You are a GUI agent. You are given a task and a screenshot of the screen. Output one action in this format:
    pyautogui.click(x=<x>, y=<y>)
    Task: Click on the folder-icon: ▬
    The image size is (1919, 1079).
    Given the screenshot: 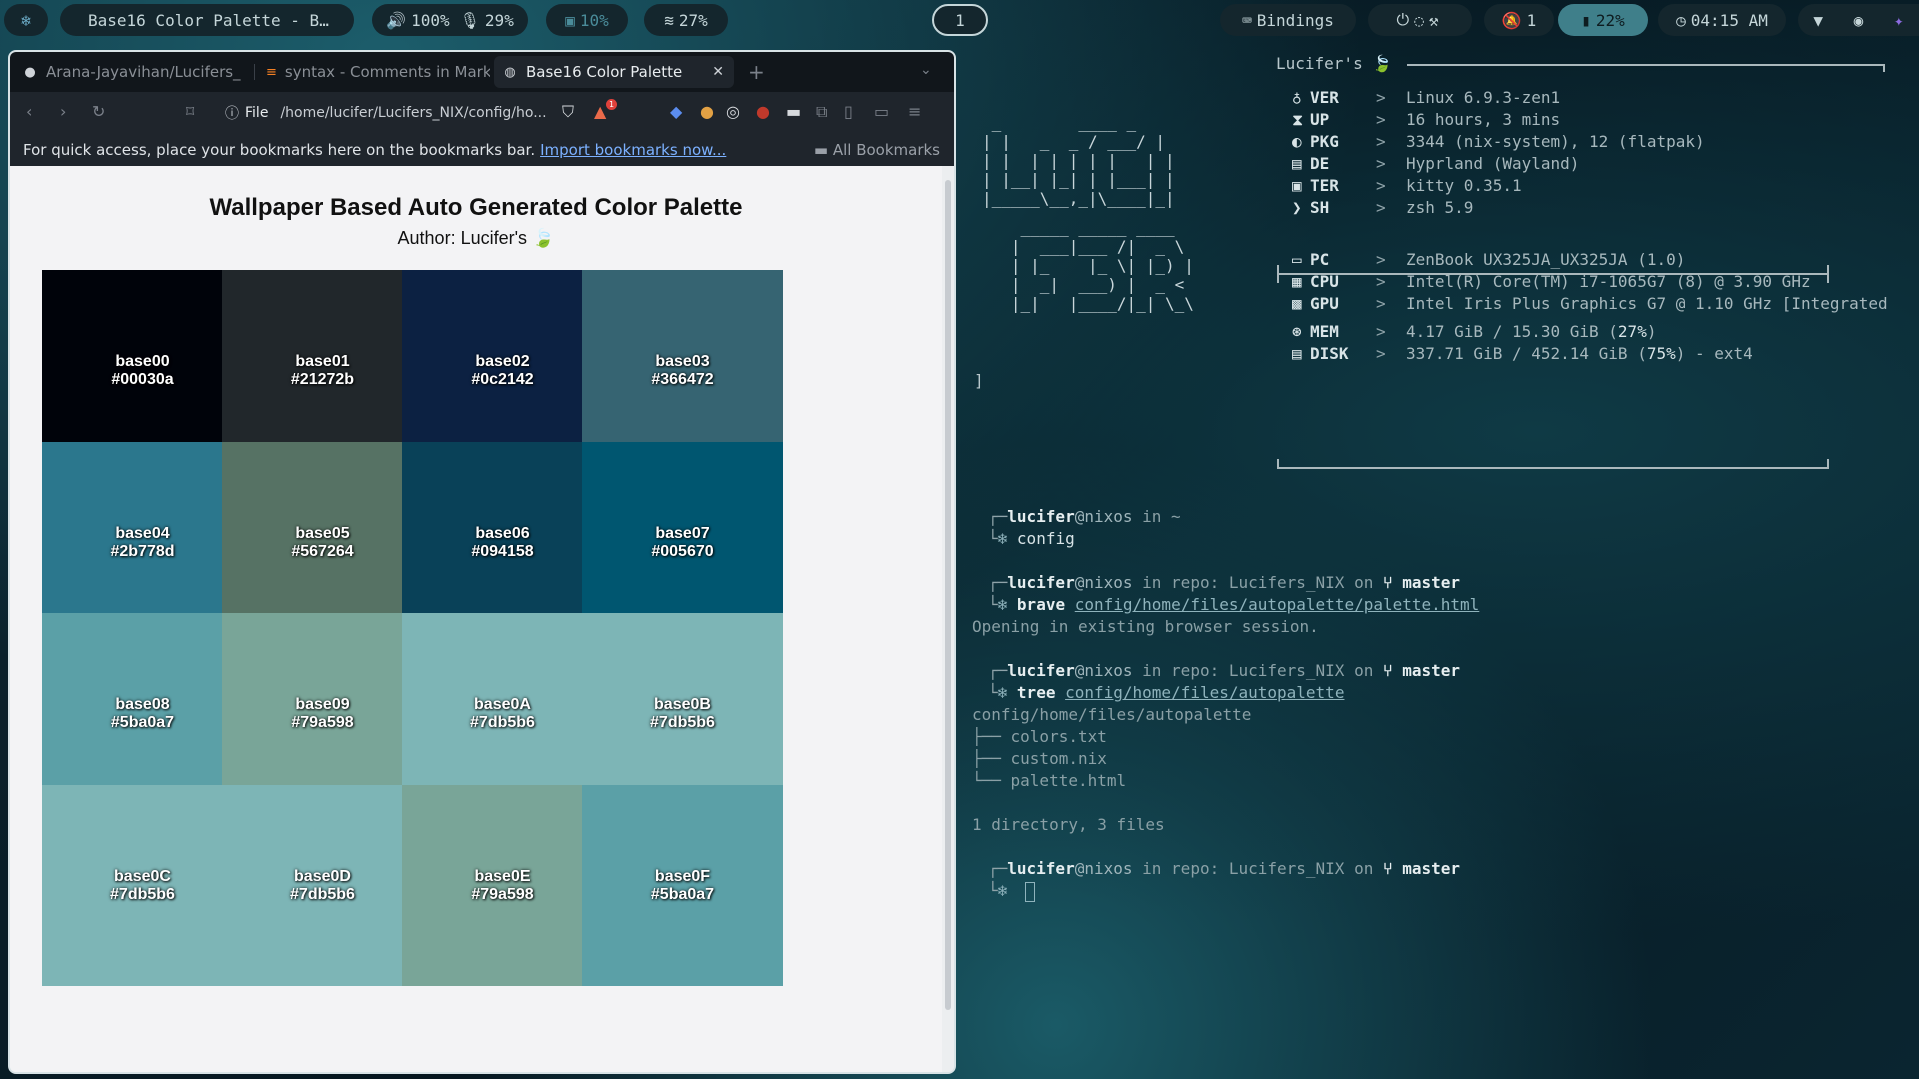 What is the action you would take?
    pyautogui.click(x=821, y=150)
    